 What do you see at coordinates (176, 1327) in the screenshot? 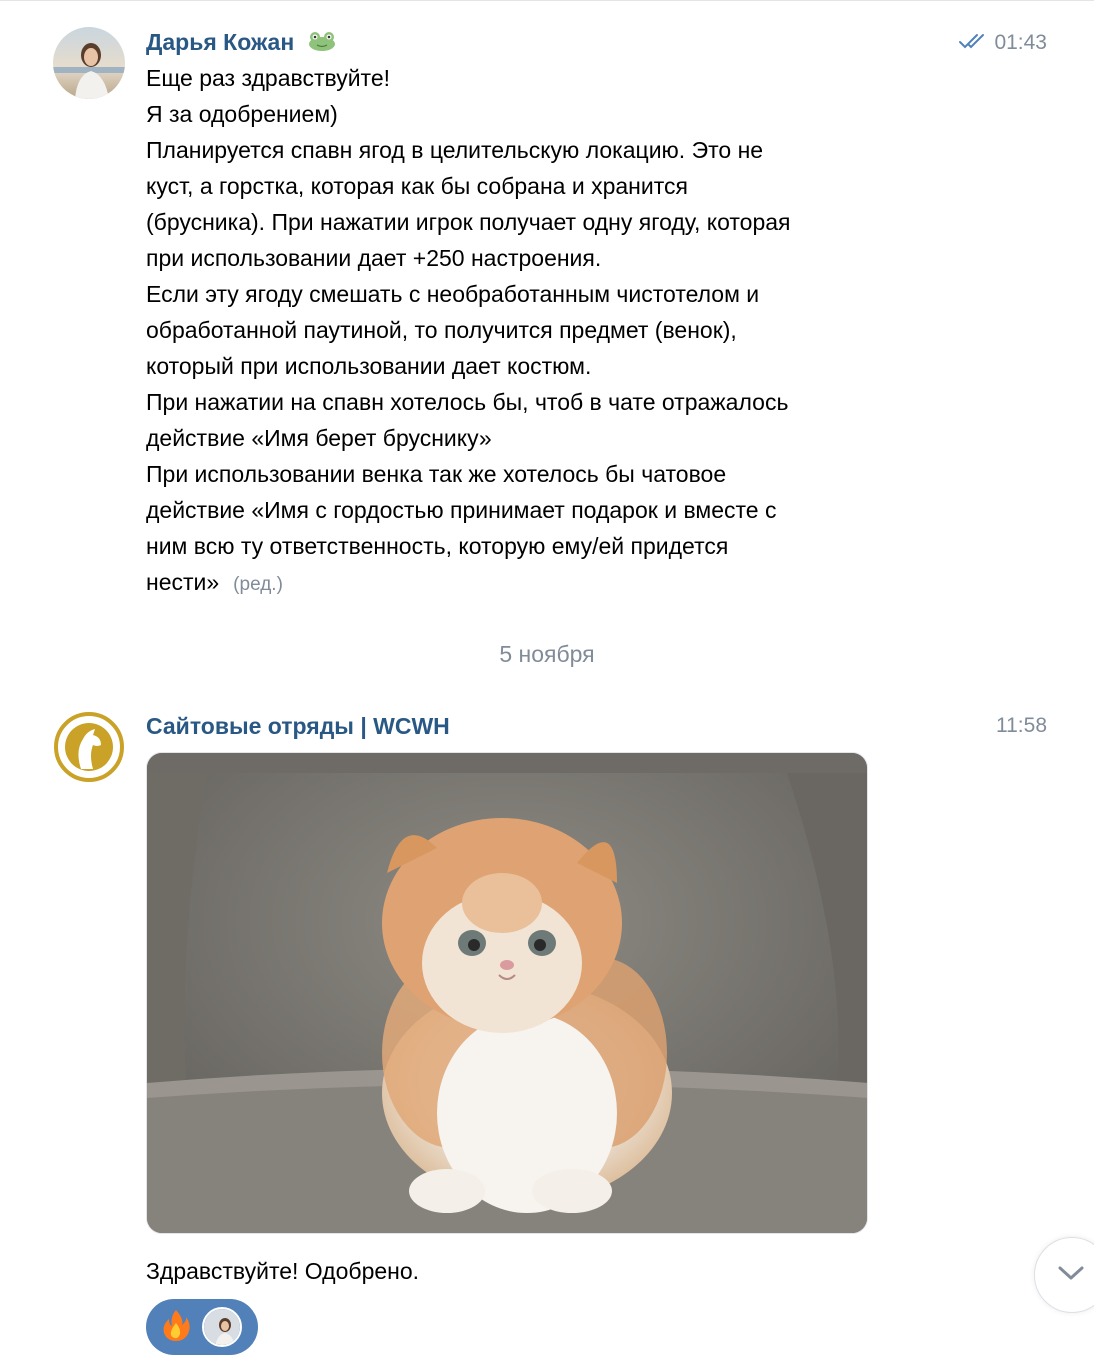
I see `fire-icon` at bounding box center [176, 1327].